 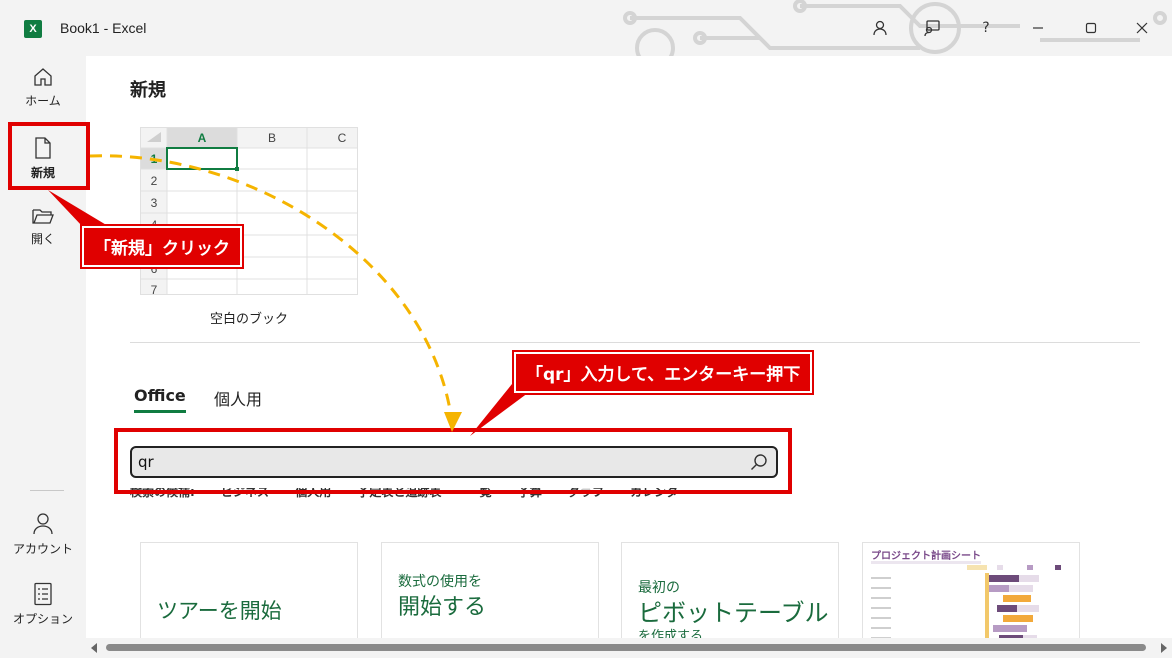 What do you see at coordinates (1091, 28) in the screenshot?
I see `maximize-button` at bounding box center [1091, 28].